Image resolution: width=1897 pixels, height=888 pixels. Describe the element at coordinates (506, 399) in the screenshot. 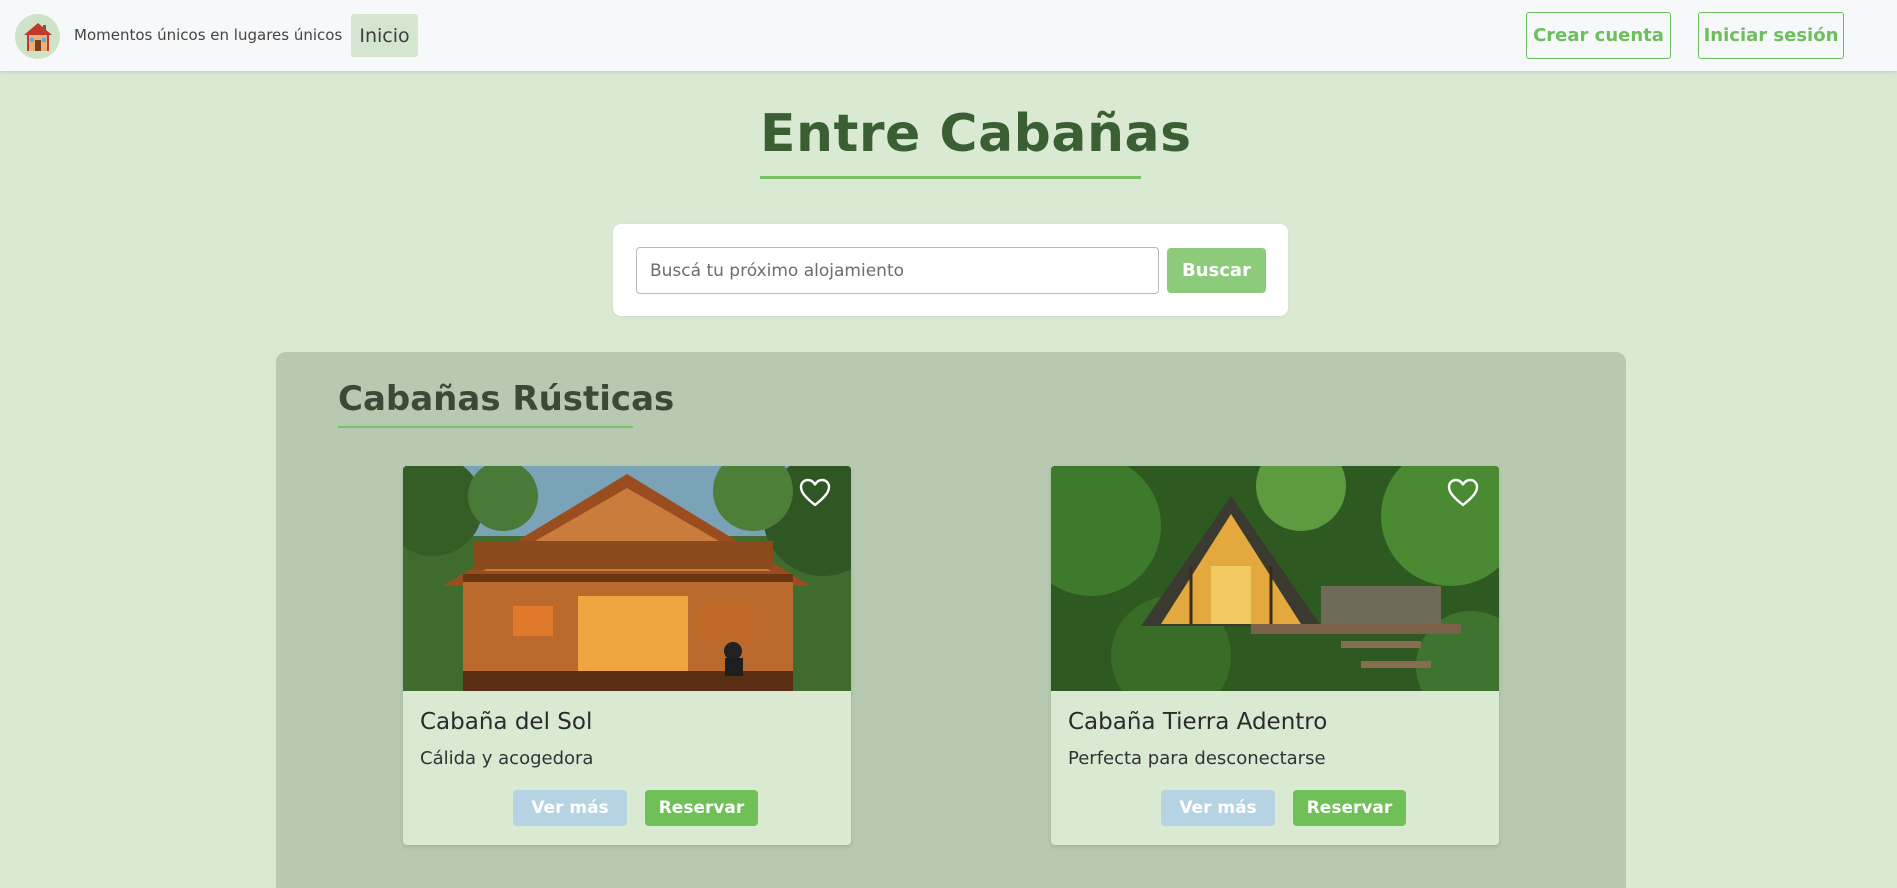

I see `section-title: Cabañas Rústicas` at that location.